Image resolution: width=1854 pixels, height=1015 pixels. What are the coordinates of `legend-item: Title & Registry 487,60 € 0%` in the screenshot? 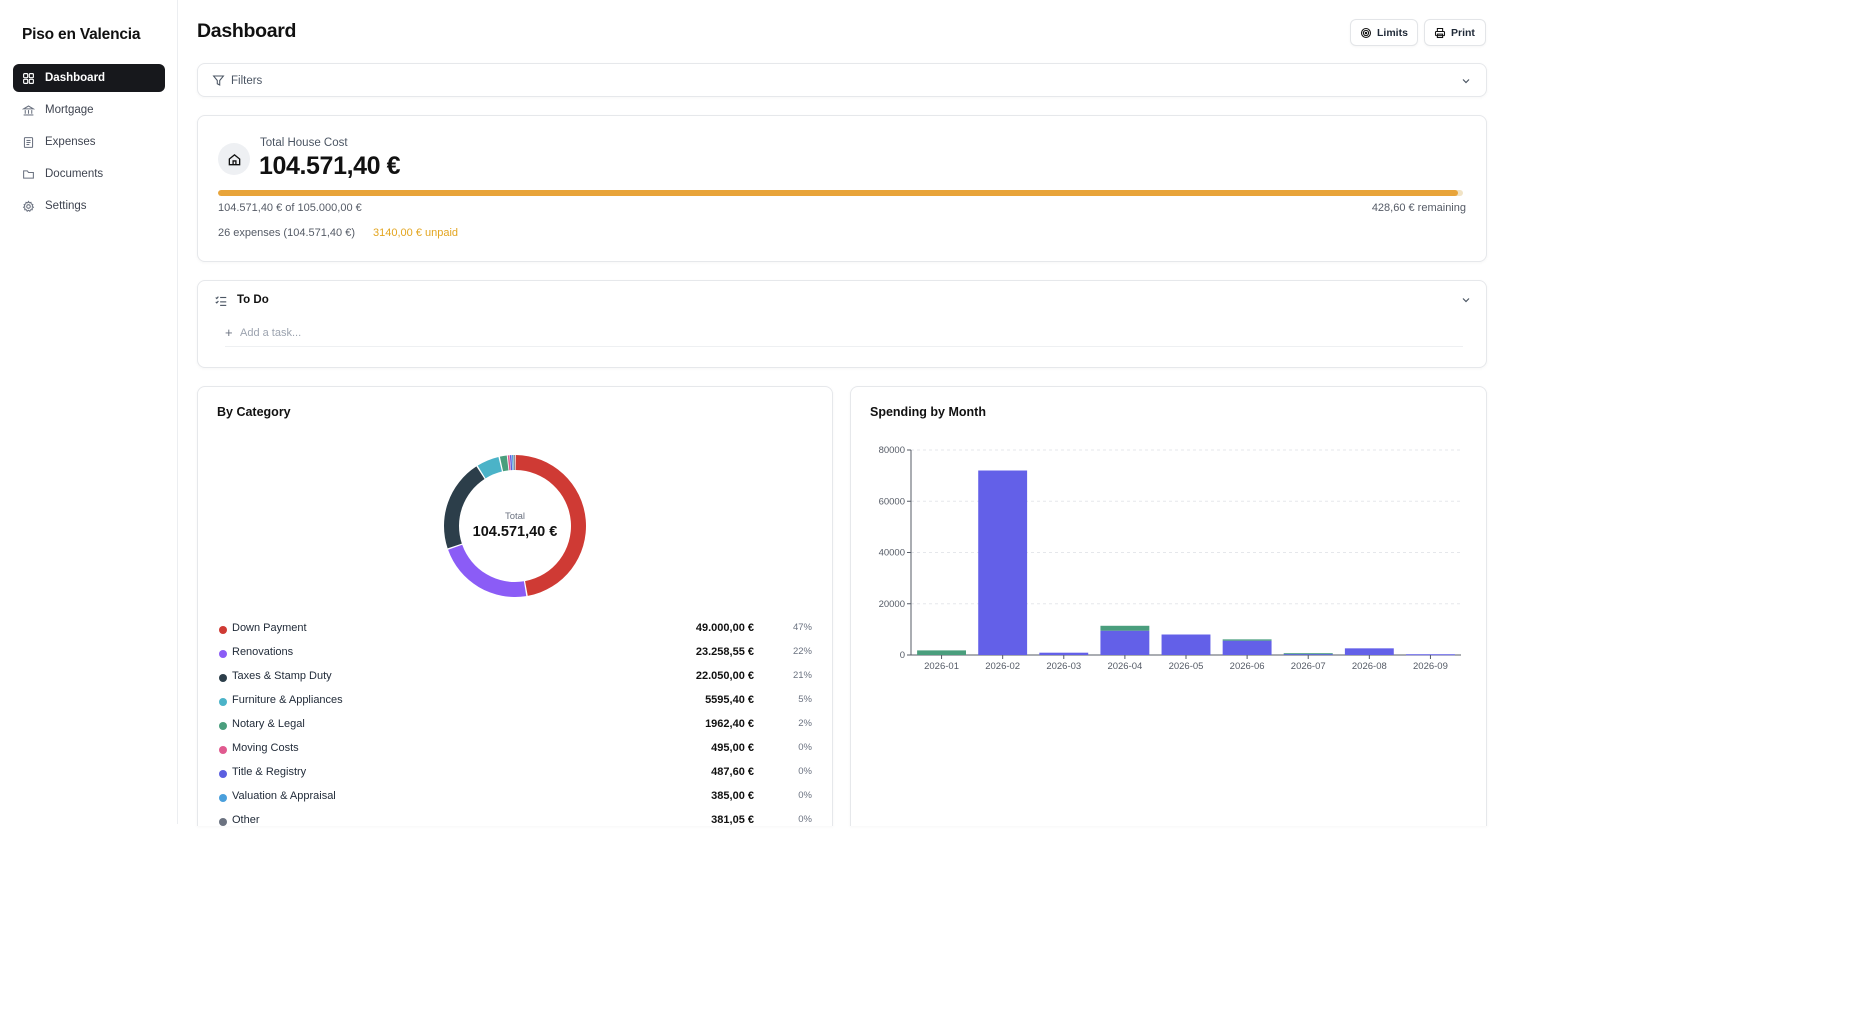 It's located at (515, 775).